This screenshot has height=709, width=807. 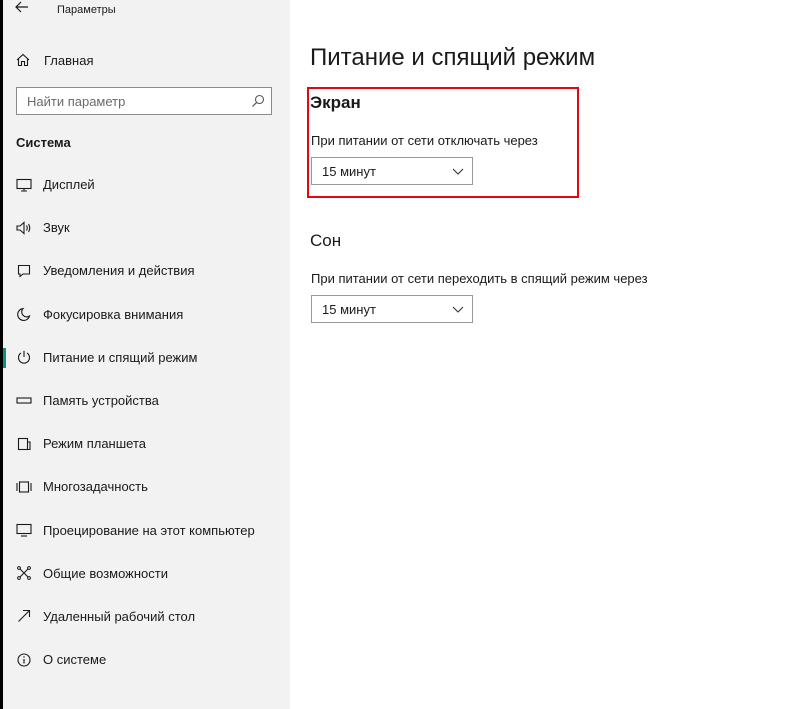 What do you see at coordinates (392, 171) in the screenshot?
I see `screen-timeout-dropdown: 15 минут` at bounding box center [392, 171].